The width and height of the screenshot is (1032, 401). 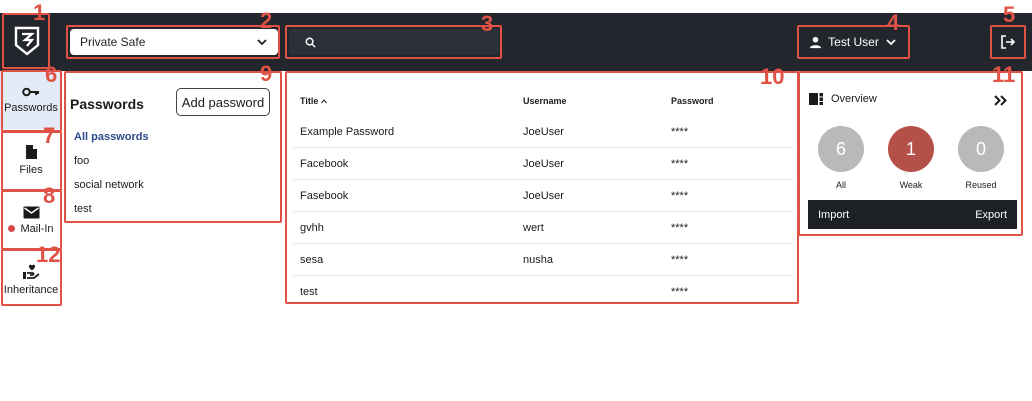 I want to click on callout-number: 10, so click(x=772, y=76).